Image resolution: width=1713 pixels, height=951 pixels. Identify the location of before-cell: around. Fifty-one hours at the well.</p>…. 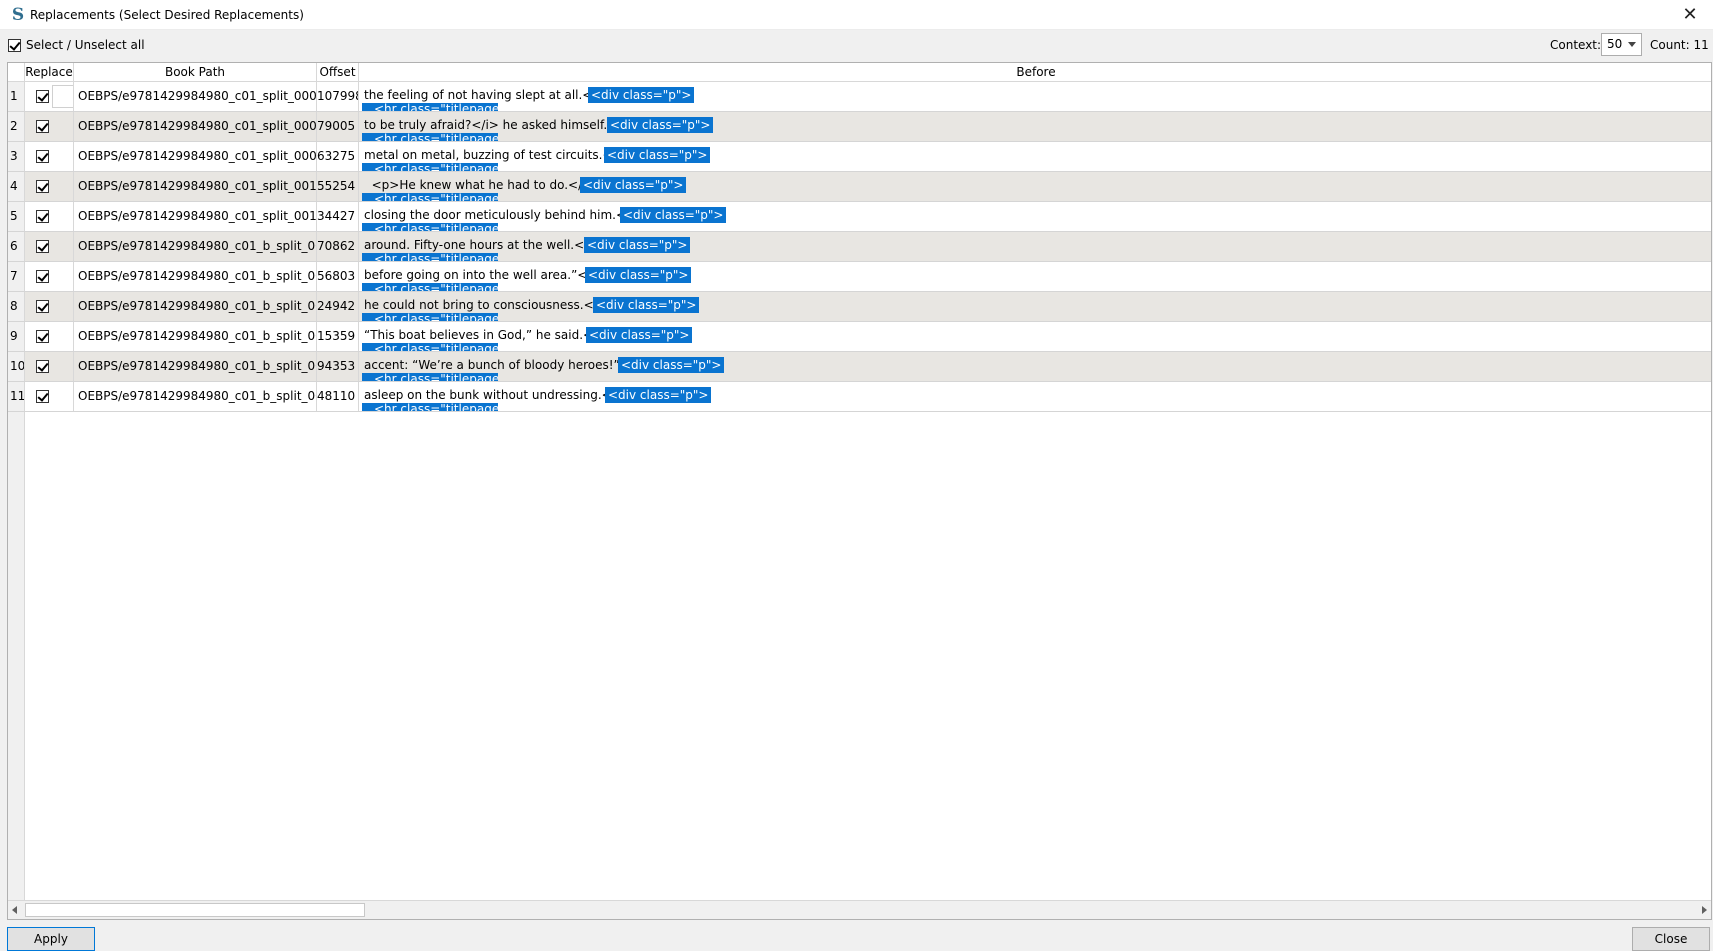
(1035, 246).